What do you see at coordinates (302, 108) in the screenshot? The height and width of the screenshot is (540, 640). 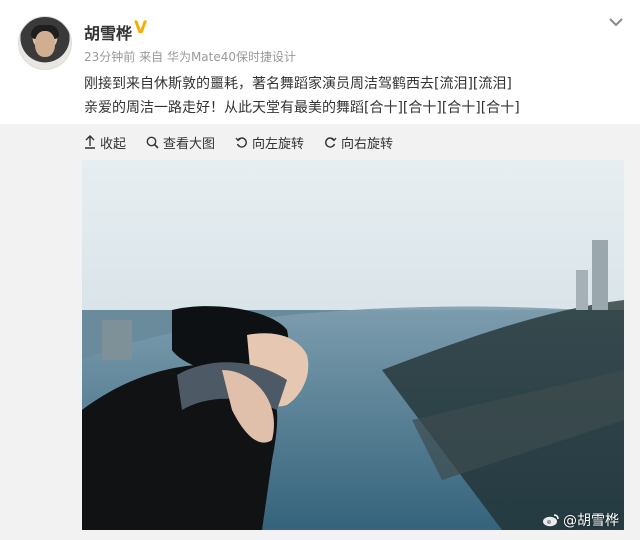 I see `content-line-2: 亲爱的周洁一路走好！从此天堂有最美的舞蹈[合十][合十][合十][合十]` at bounding box center [302, 108].